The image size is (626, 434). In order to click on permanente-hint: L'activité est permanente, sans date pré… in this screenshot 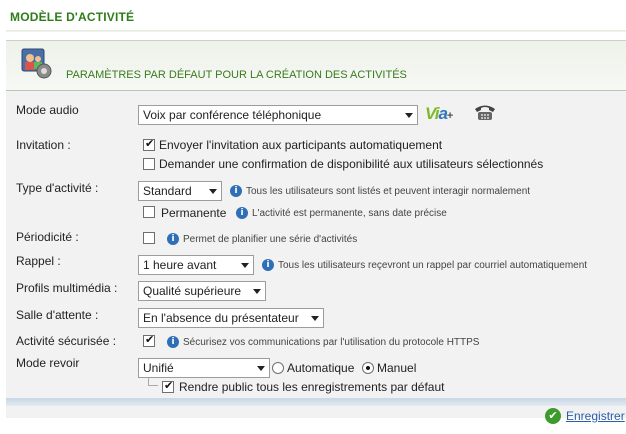, I will do `click(349, 213)`.